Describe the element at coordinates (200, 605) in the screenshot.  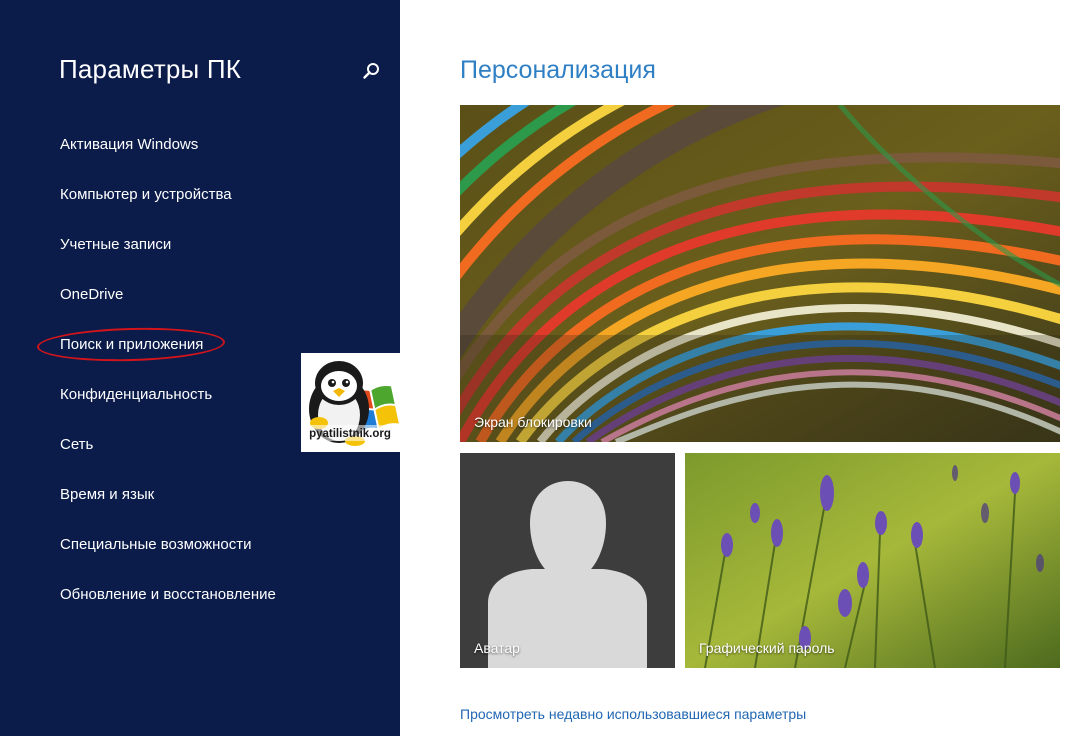
I see `sidebar-item-update-and-recovery: Обновление и восстановление` at that location.